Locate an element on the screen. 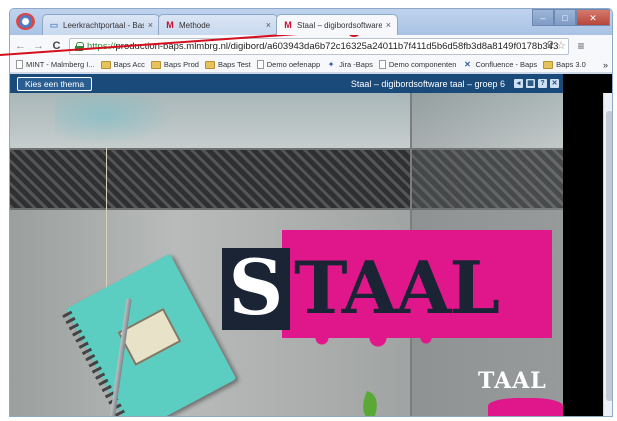  bookmarks-overflow-icon: » is located at coordinates (605, 65).